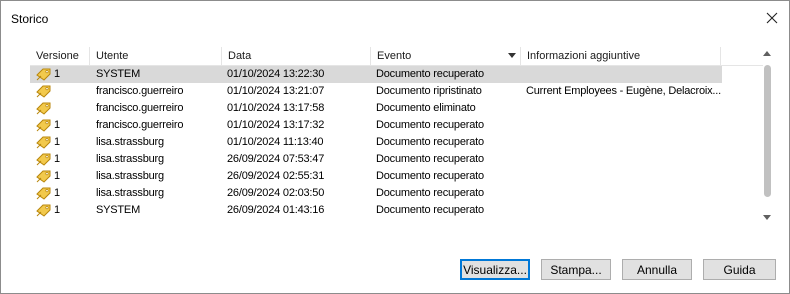 This screenshot has width=790, height=294. Describe the element at coordinates (276, 125) in the screenshot. I see `date-cell: 01/10/2024 13:17:32` at that location.